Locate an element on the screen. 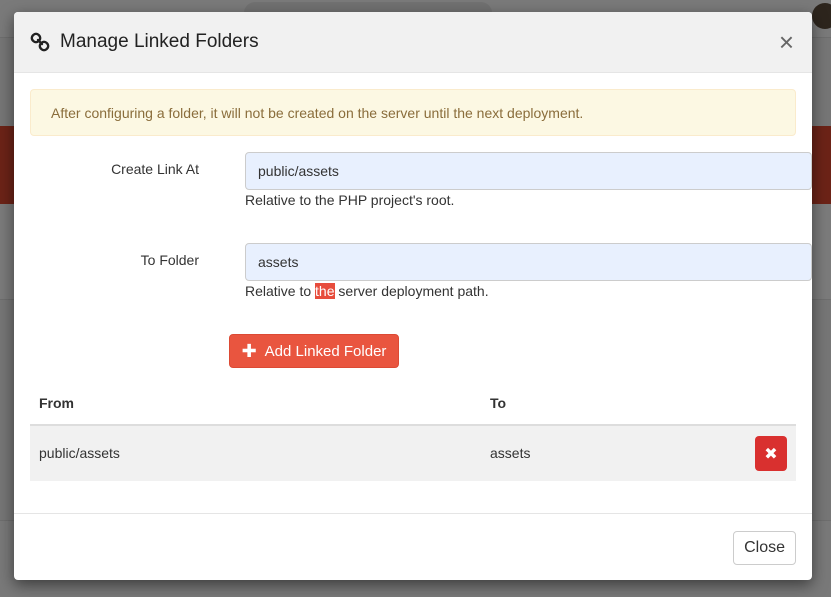 The image size is (831, 597). table-row: public/assets assets ✖ is located at coordinates (413, 453).